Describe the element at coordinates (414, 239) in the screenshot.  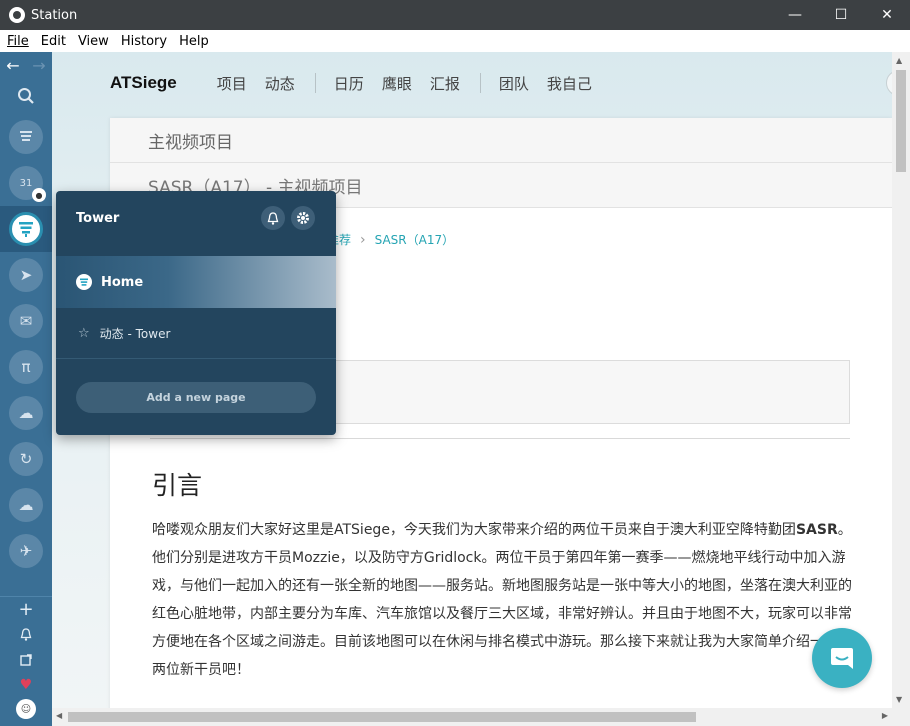
I see `breadcrumb-current: SASR（A17）` at that location.